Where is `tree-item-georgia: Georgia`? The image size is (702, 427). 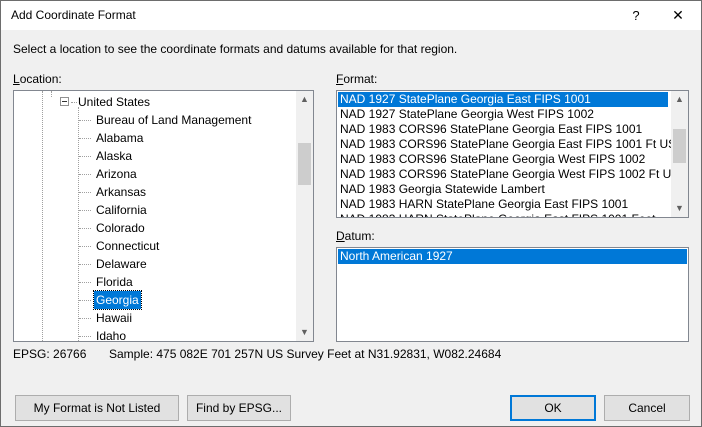
tree-item-georgia: Georgia is located at coordinates (117, 300).